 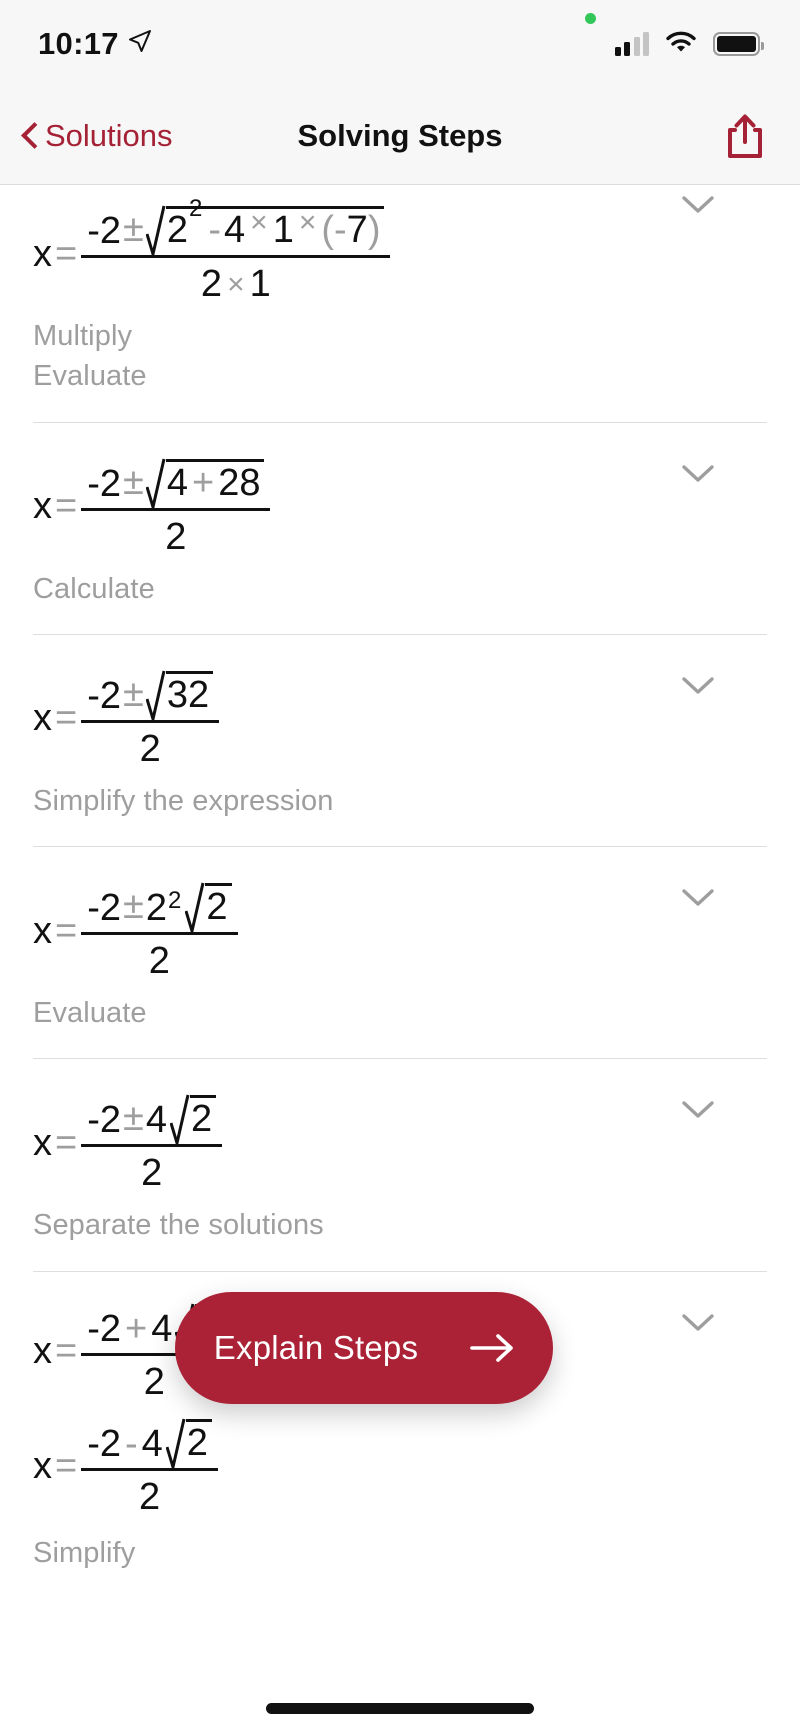 What do you see at coordinates (400, 529) in the screenshot?
I see `step-item: x = -2 ± 4 + 28 2 Calculate` at bounding box center [400, 529].